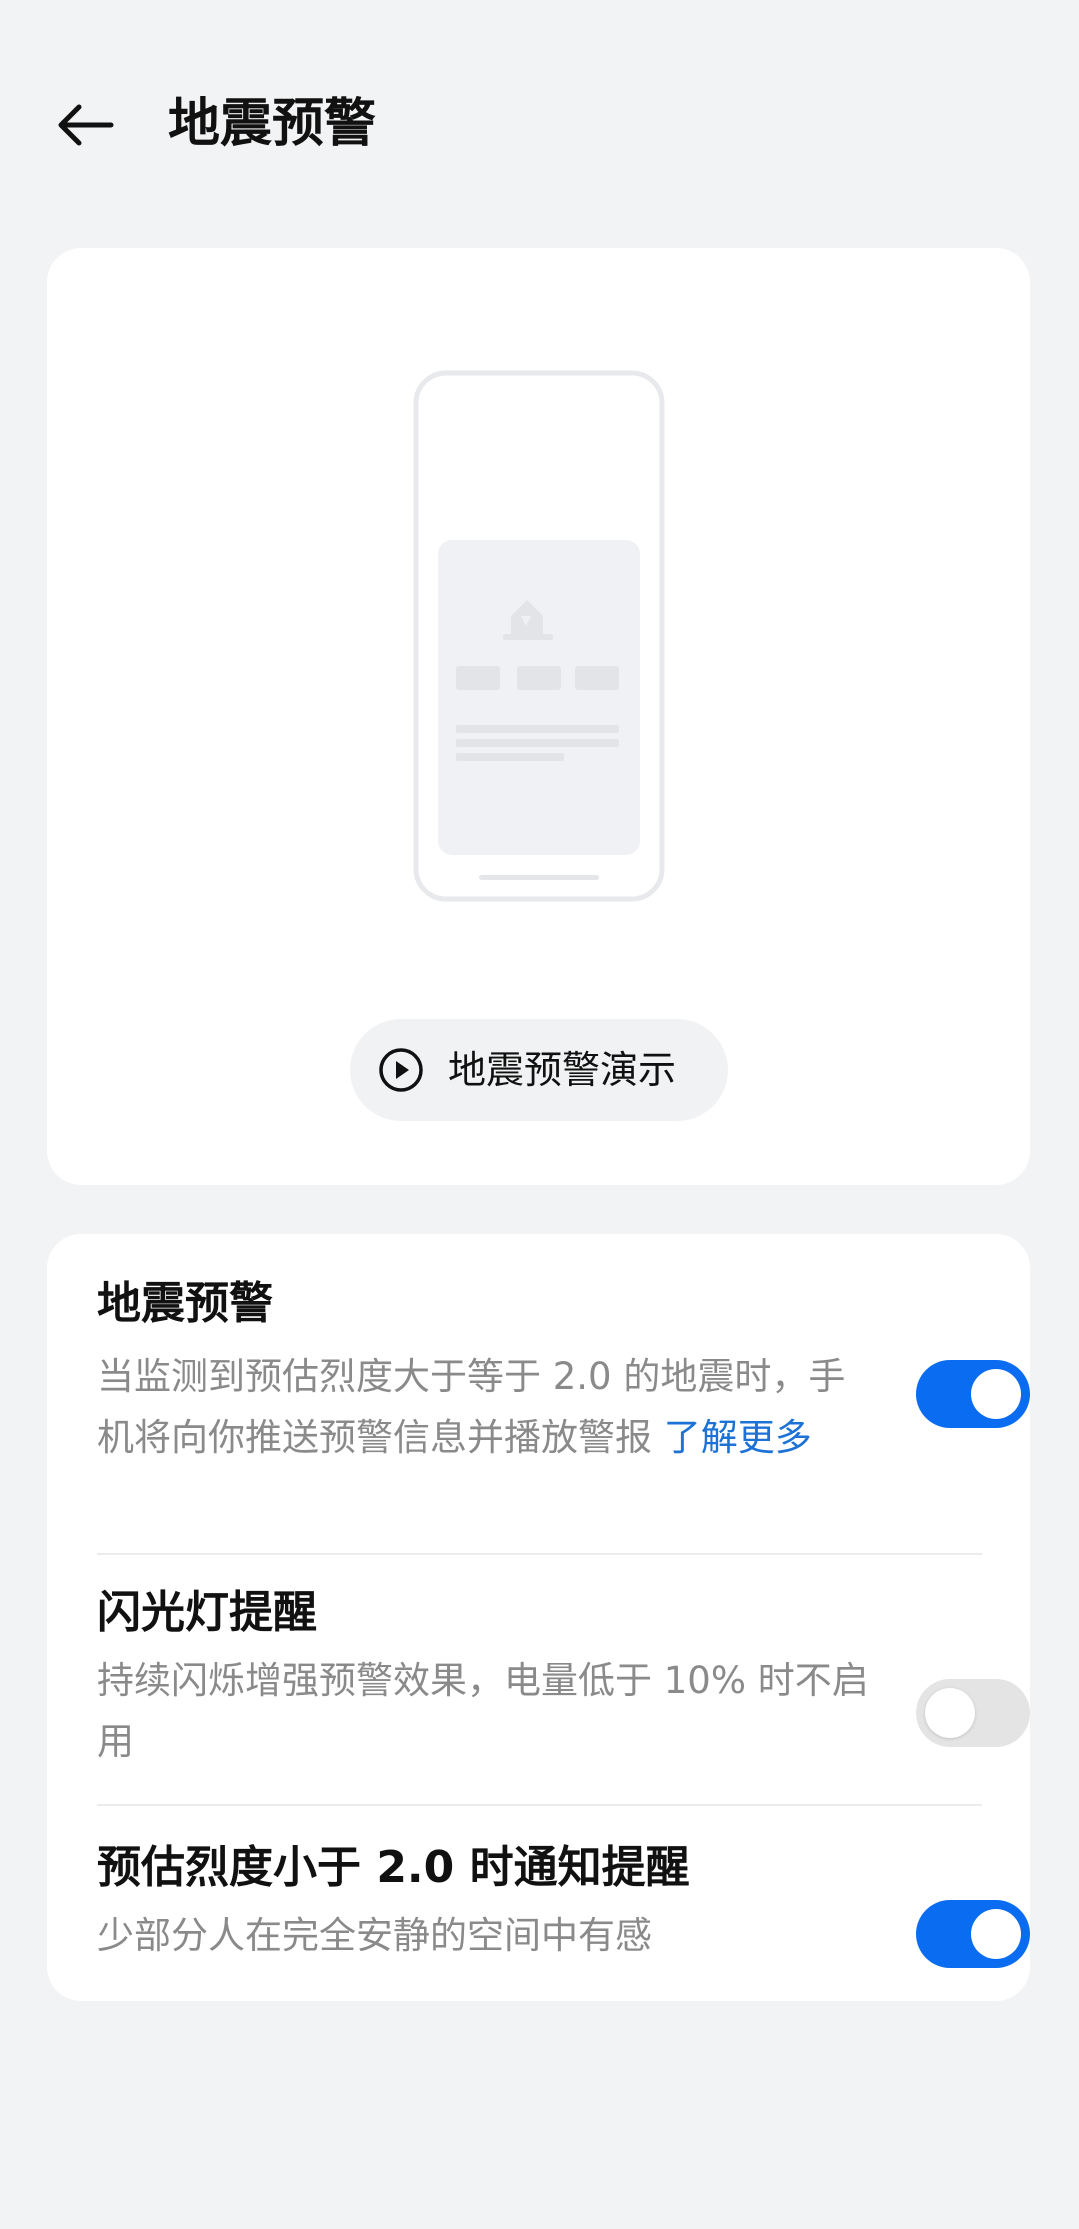 The width and height of the screenshot is (1079, 2229). What do you see at coordinates (539, 636) in the screenshot?
I see `phone-alert-illustration` at bounding box center [539, 636].